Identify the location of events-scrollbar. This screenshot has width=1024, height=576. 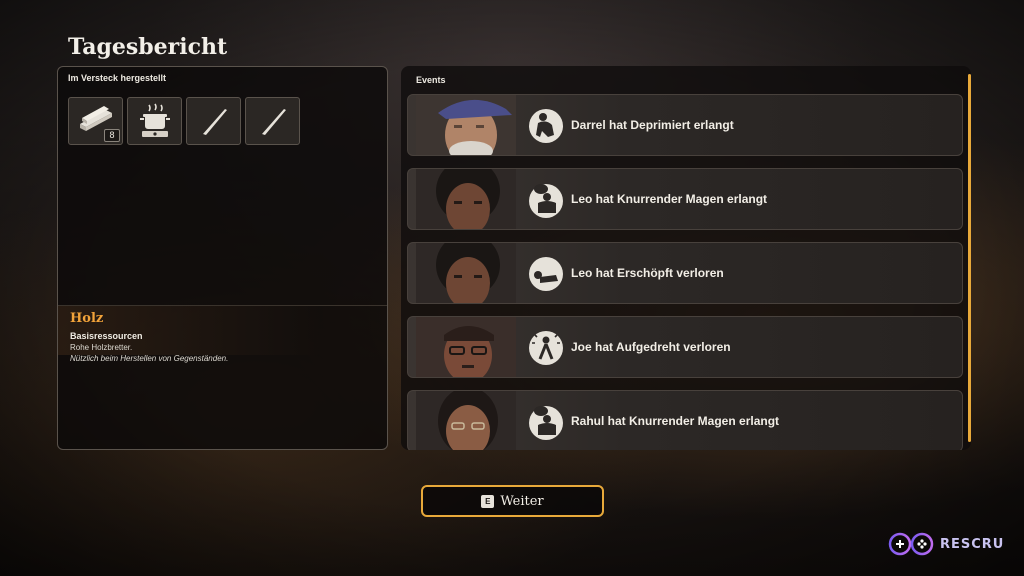
(969, 258).